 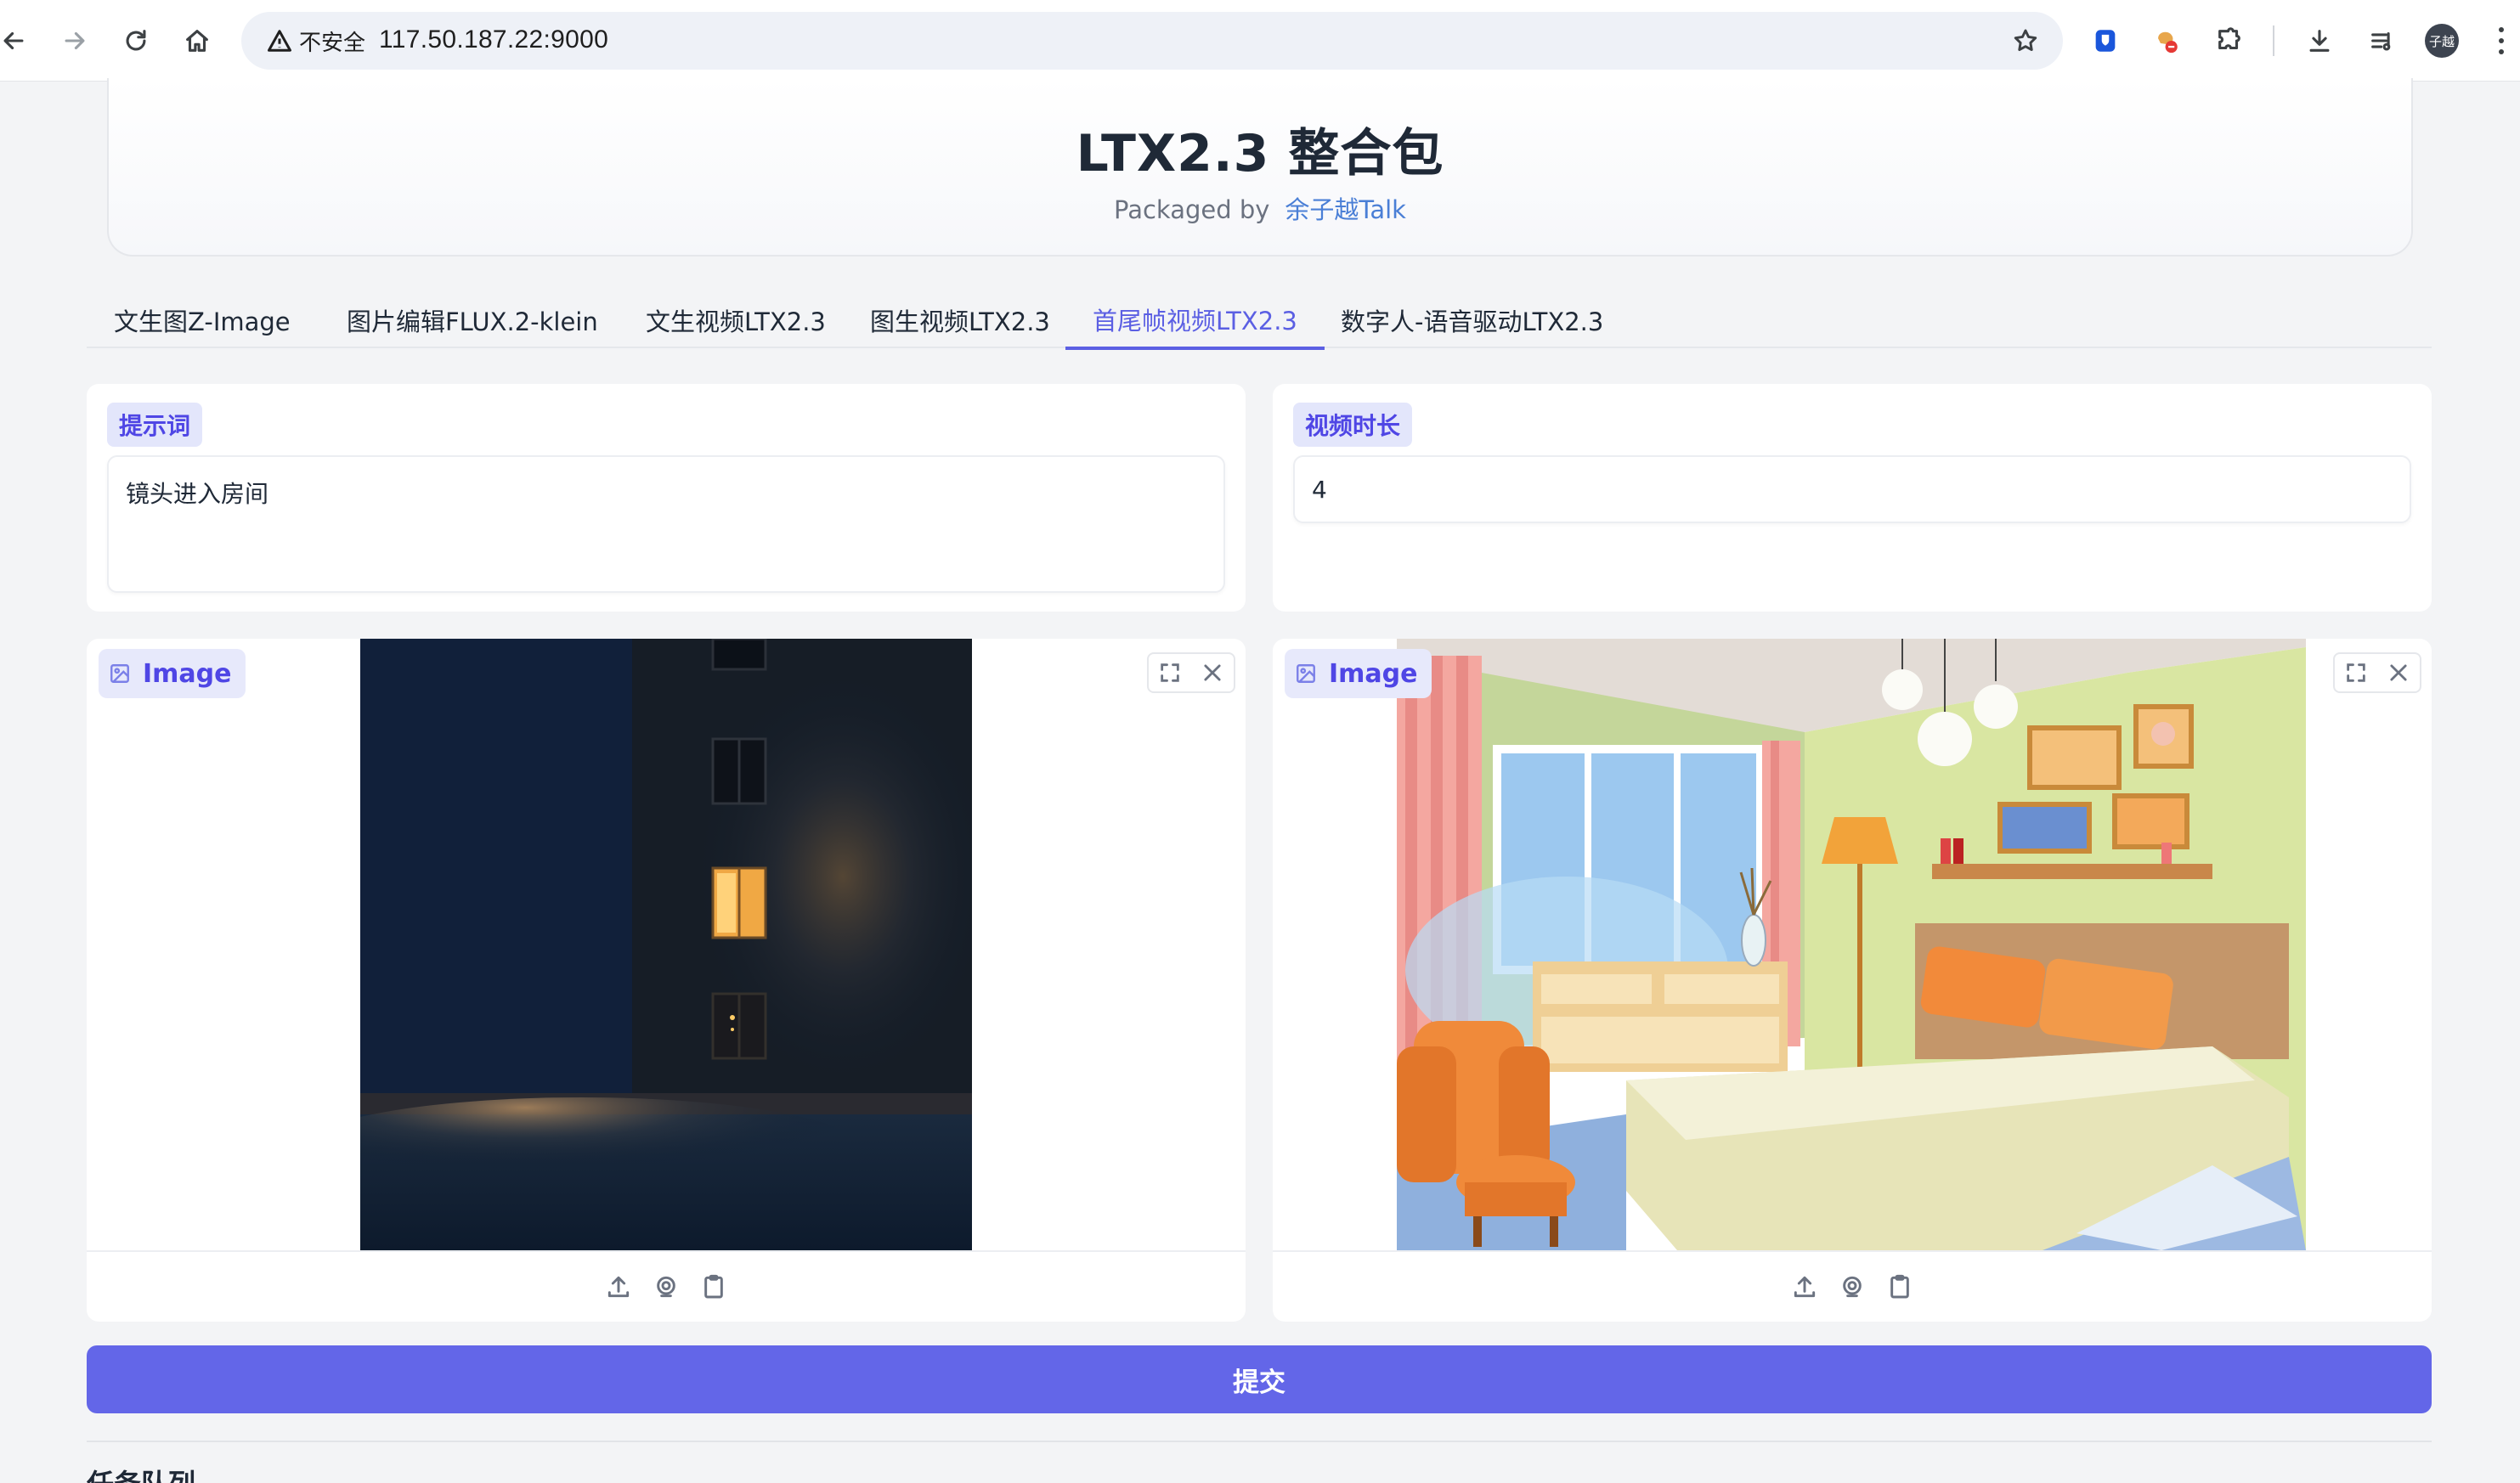 I want to click on first-frame-source-bar, so click(x=666, y=1286).